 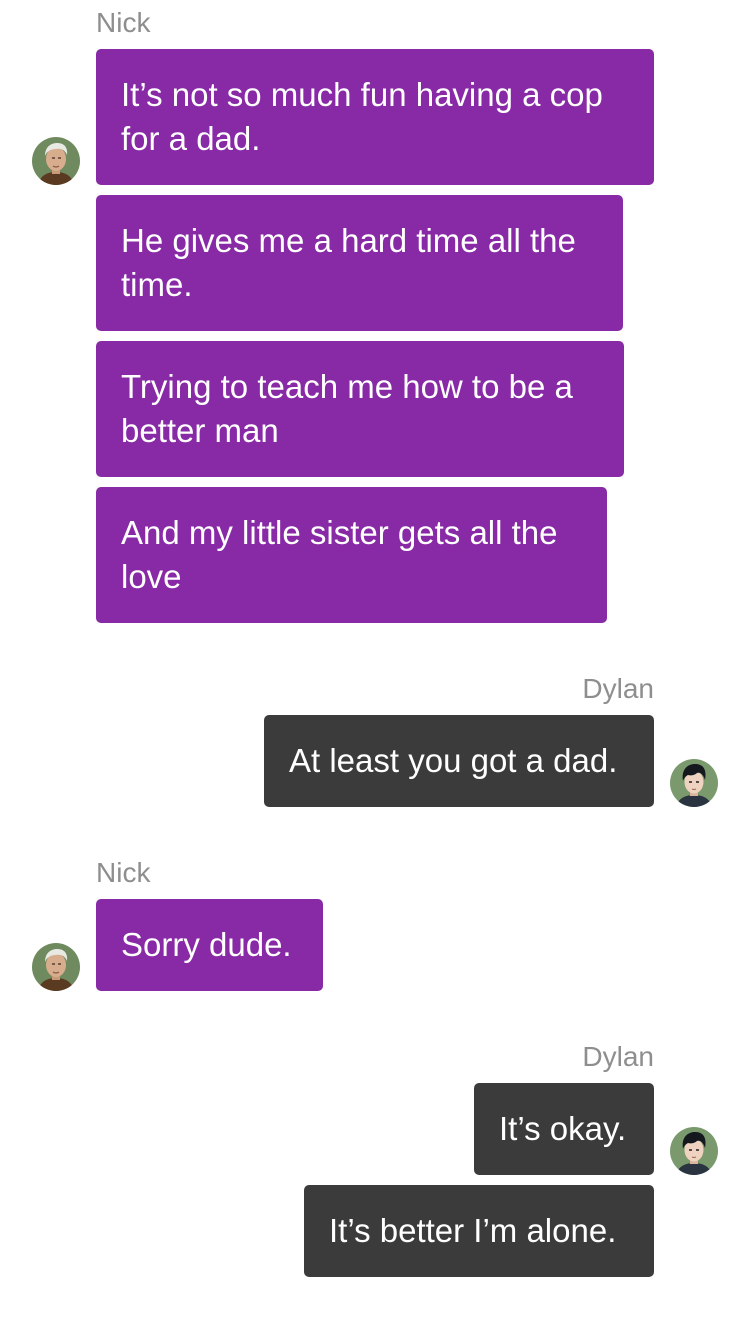 I want to click on message-text: It’s okay., so click(x=563, y=1128).